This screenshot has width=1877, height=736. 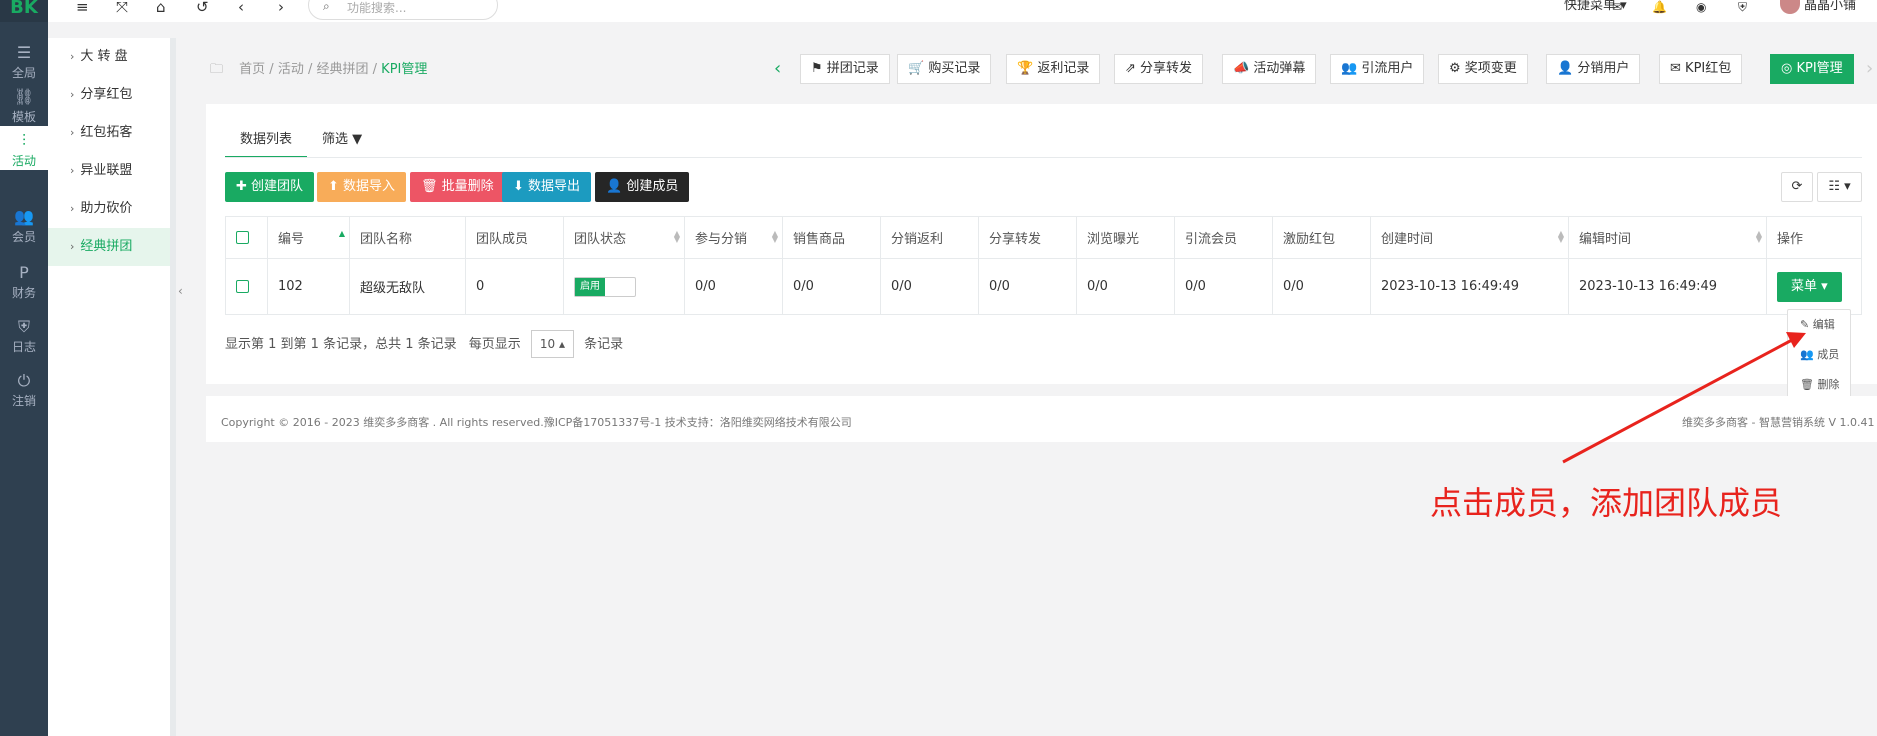 I want to click on col-members: 团队成员, so click(x=514, y=237).